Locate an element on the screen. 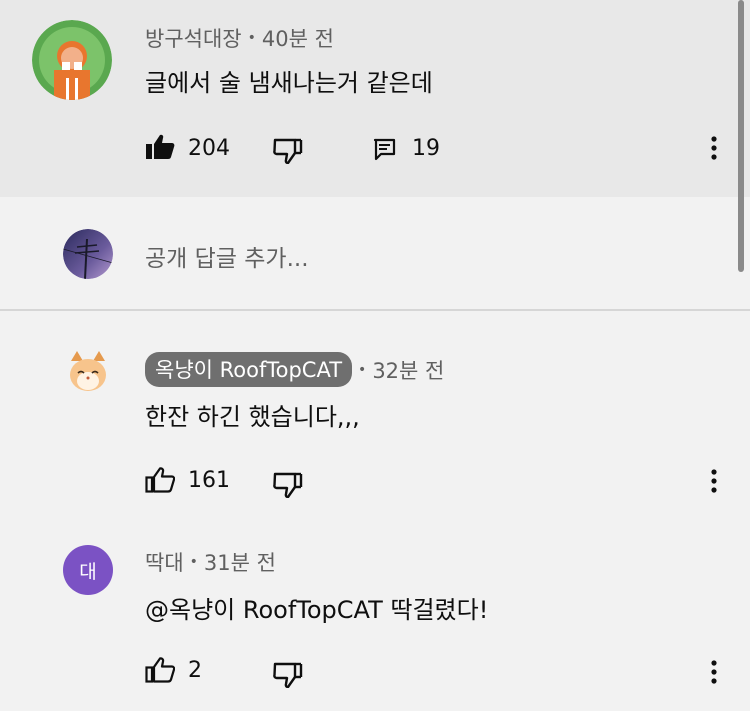 This screenshot has width=750, height=711. timestamp: 31분 전 is located at coordinates (240, 562).